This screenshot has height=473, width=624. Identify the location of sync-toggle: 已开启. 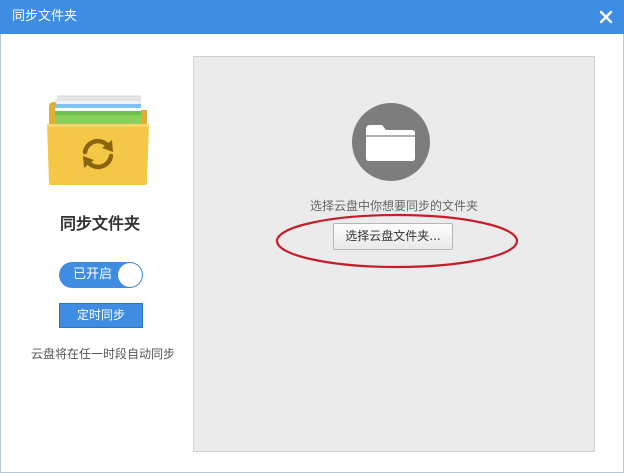
(101, 275).